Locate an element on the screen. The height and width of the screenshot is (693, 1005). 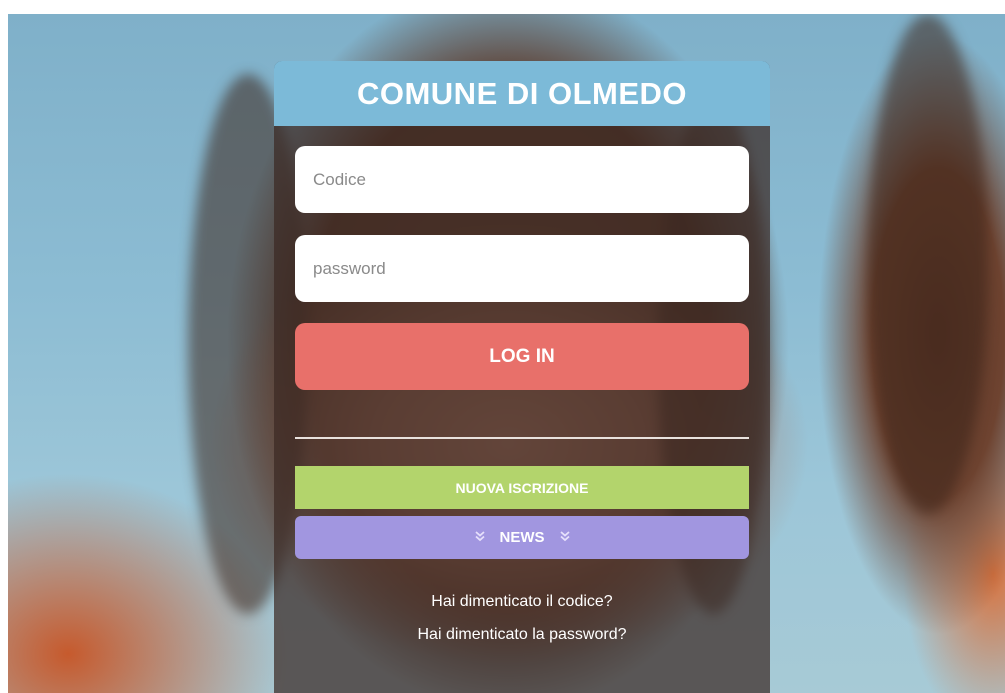
page-title: COMUNE DI OLMEDO is located at coordinates (522, 93).